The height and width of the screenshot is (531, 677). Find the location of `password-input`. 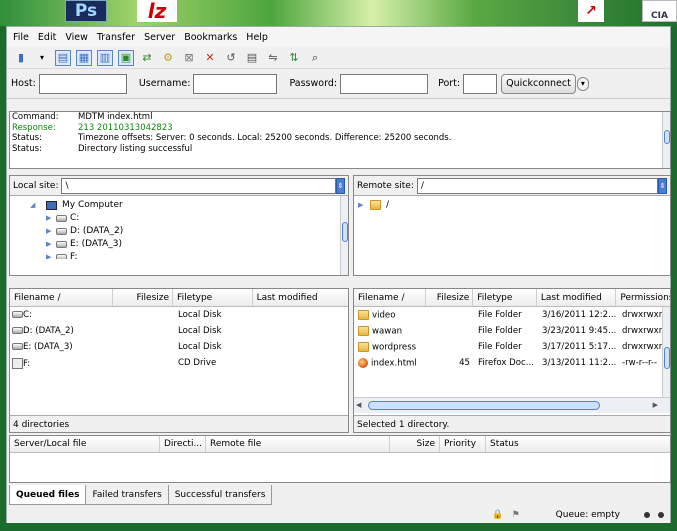

password-input is located at coordinates (384, 83).